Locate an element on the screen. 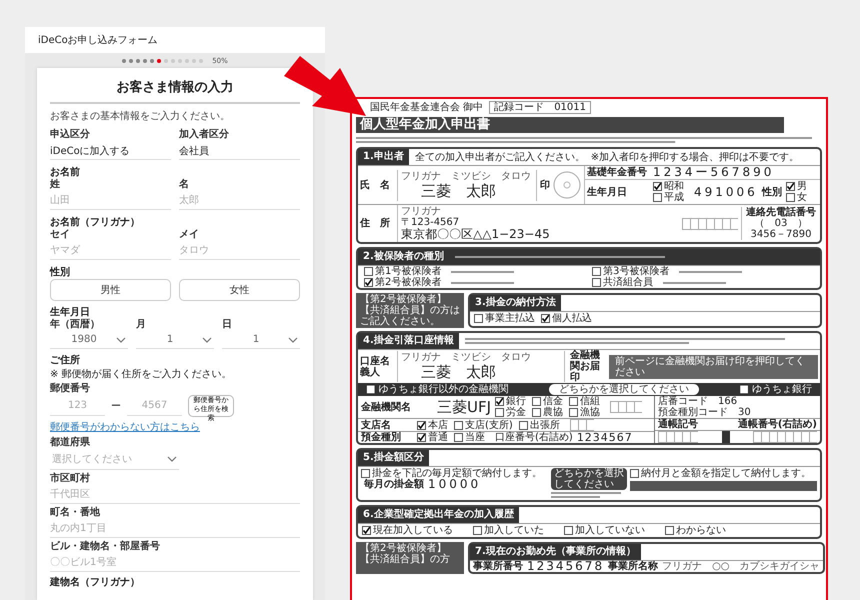 This screenshot has width=860, height=600. address-value: 東京都〇〇区△△1−23−45 is located at coordinates (476, 234).